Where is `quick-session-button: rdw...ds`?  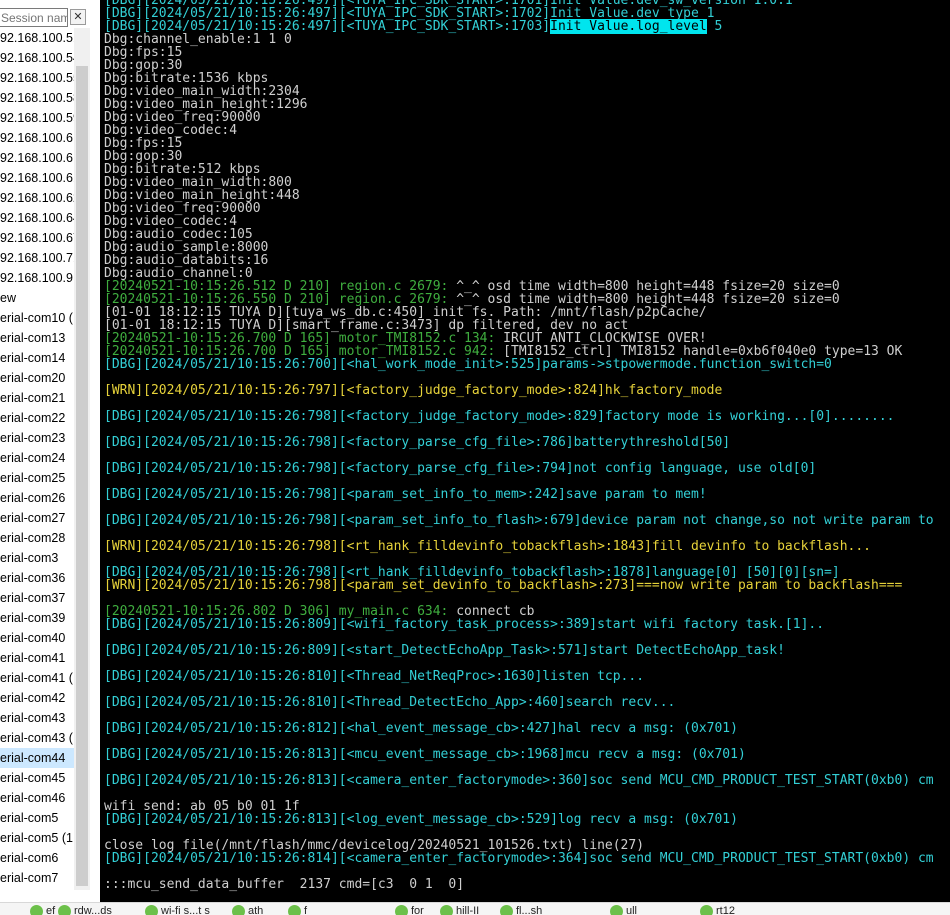 quick-session-button: rdw...ds is located at coordinates (85, 910).